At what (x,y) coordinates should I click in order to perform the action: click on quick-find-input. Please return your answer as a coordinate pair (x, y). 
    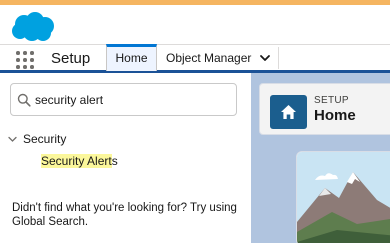
    Looking at the image, I should click on (133, 99).